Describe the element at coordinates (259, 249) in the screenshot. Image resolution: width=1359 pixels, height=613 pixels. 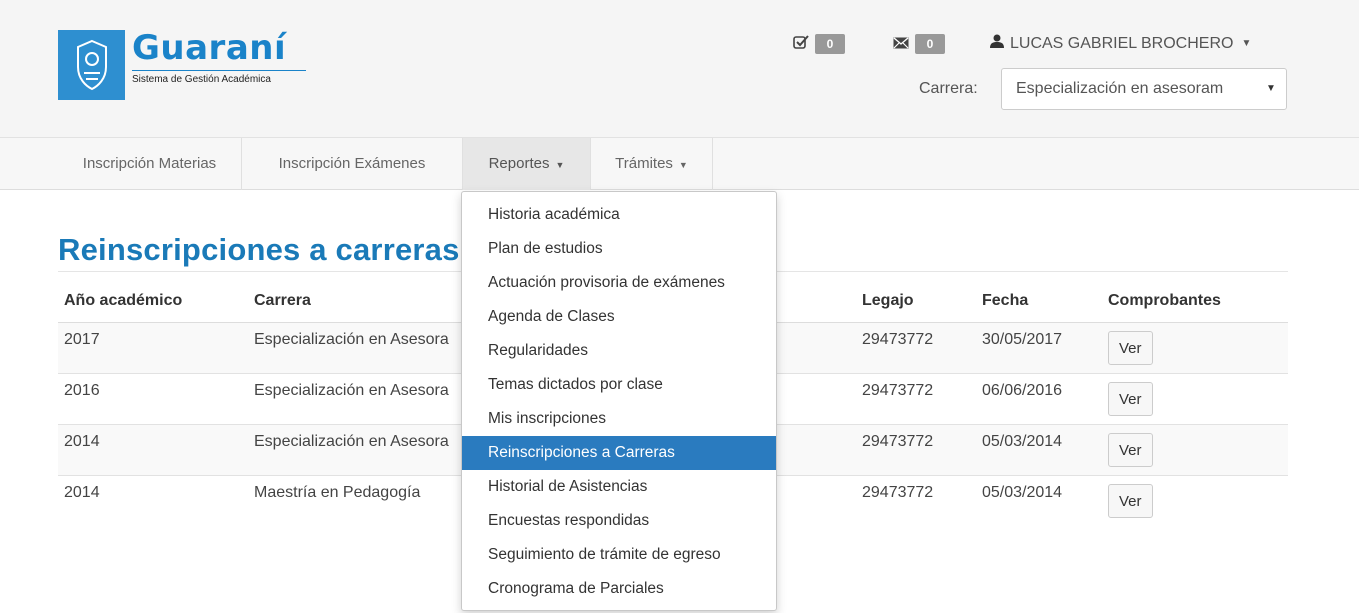
I see `page-title: Reinscripciones a carreras` at that location.